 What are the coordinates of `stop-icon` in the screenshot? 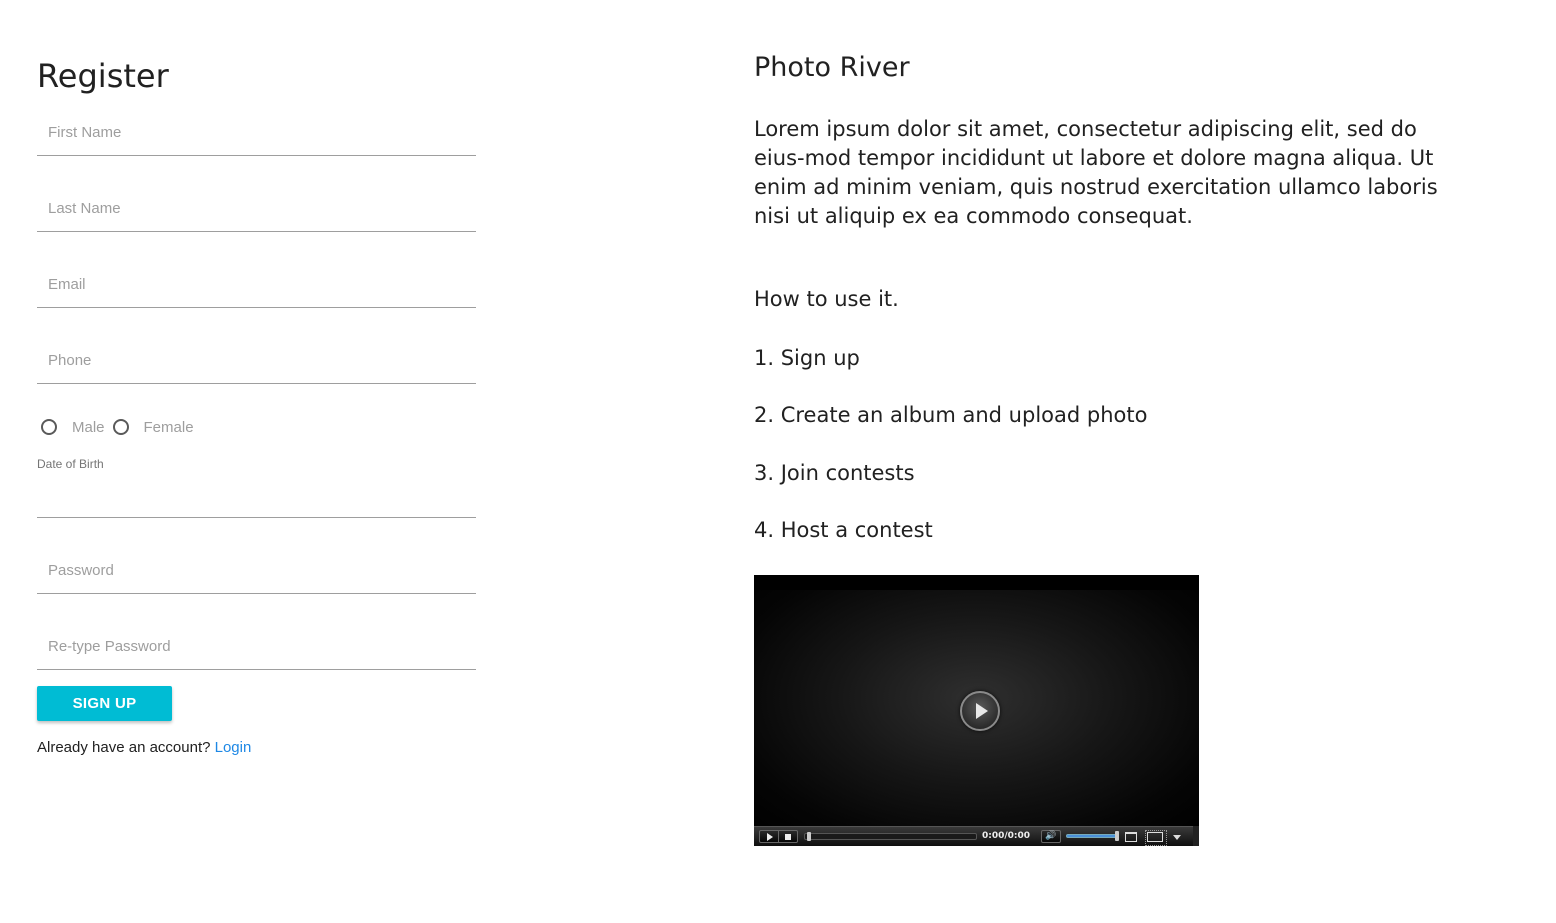 It's located at (788, 836).